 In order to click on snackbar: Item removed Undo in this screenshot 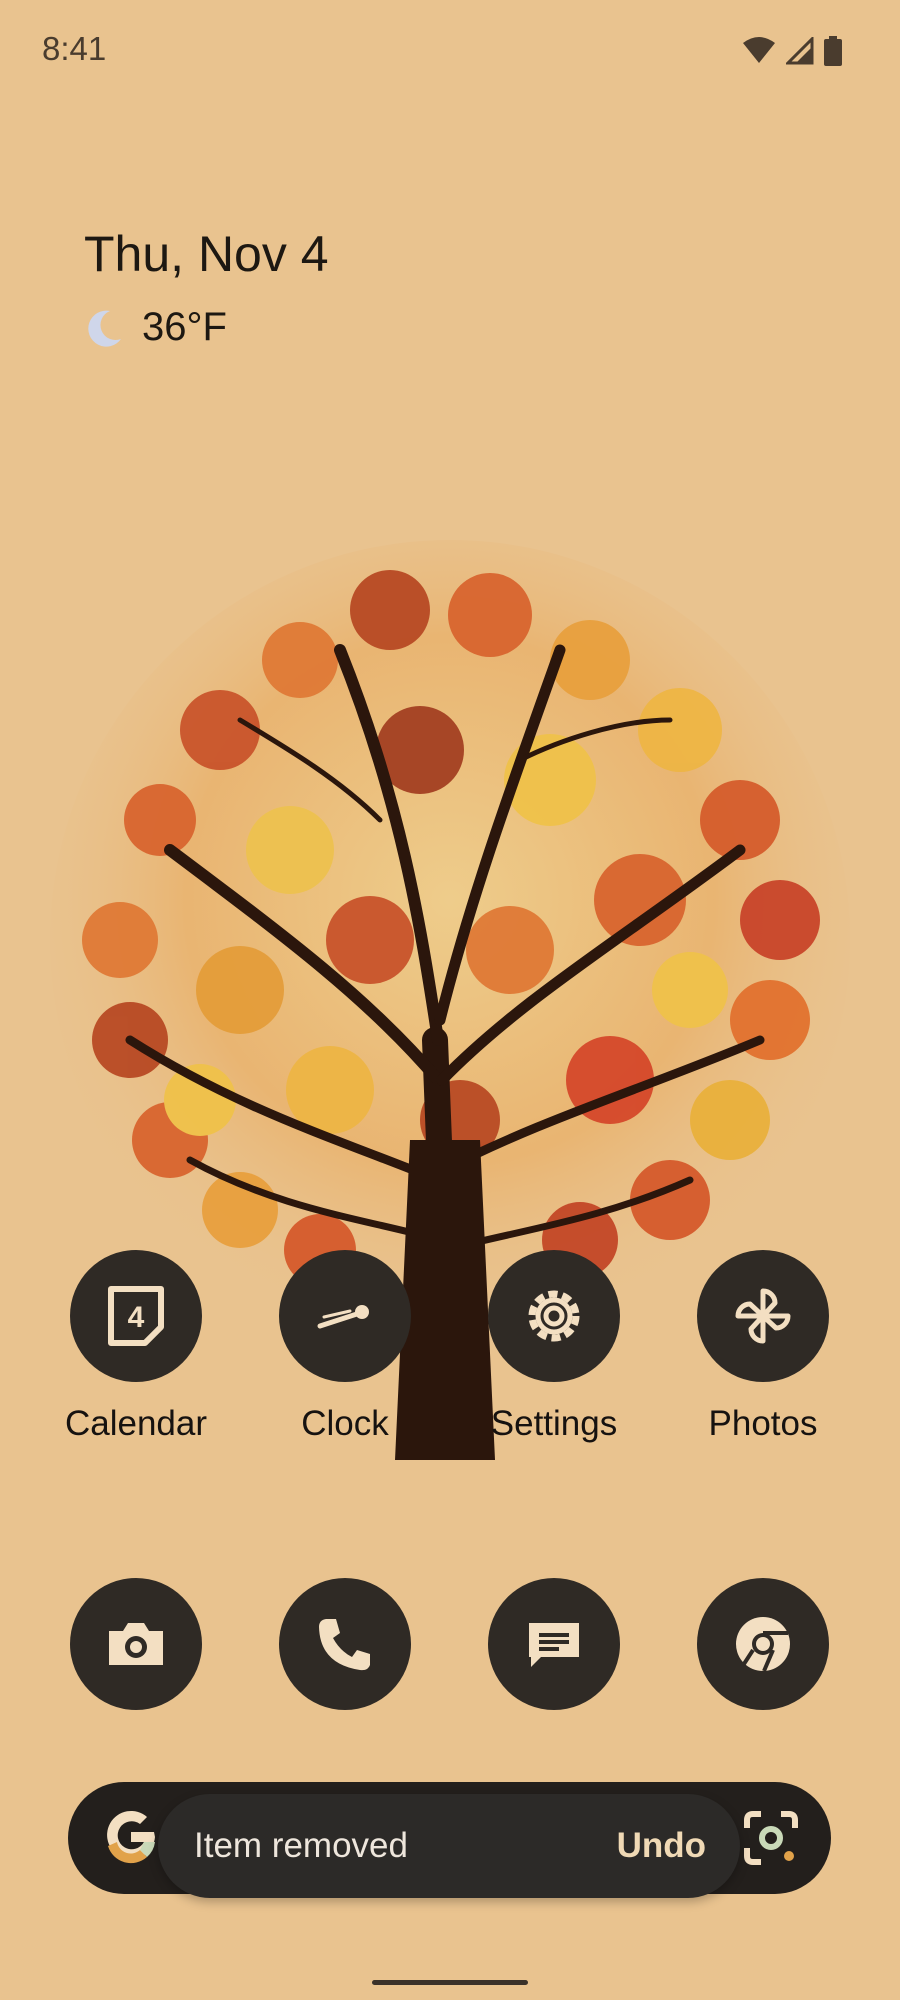, I will do `click(449, 1846)`.